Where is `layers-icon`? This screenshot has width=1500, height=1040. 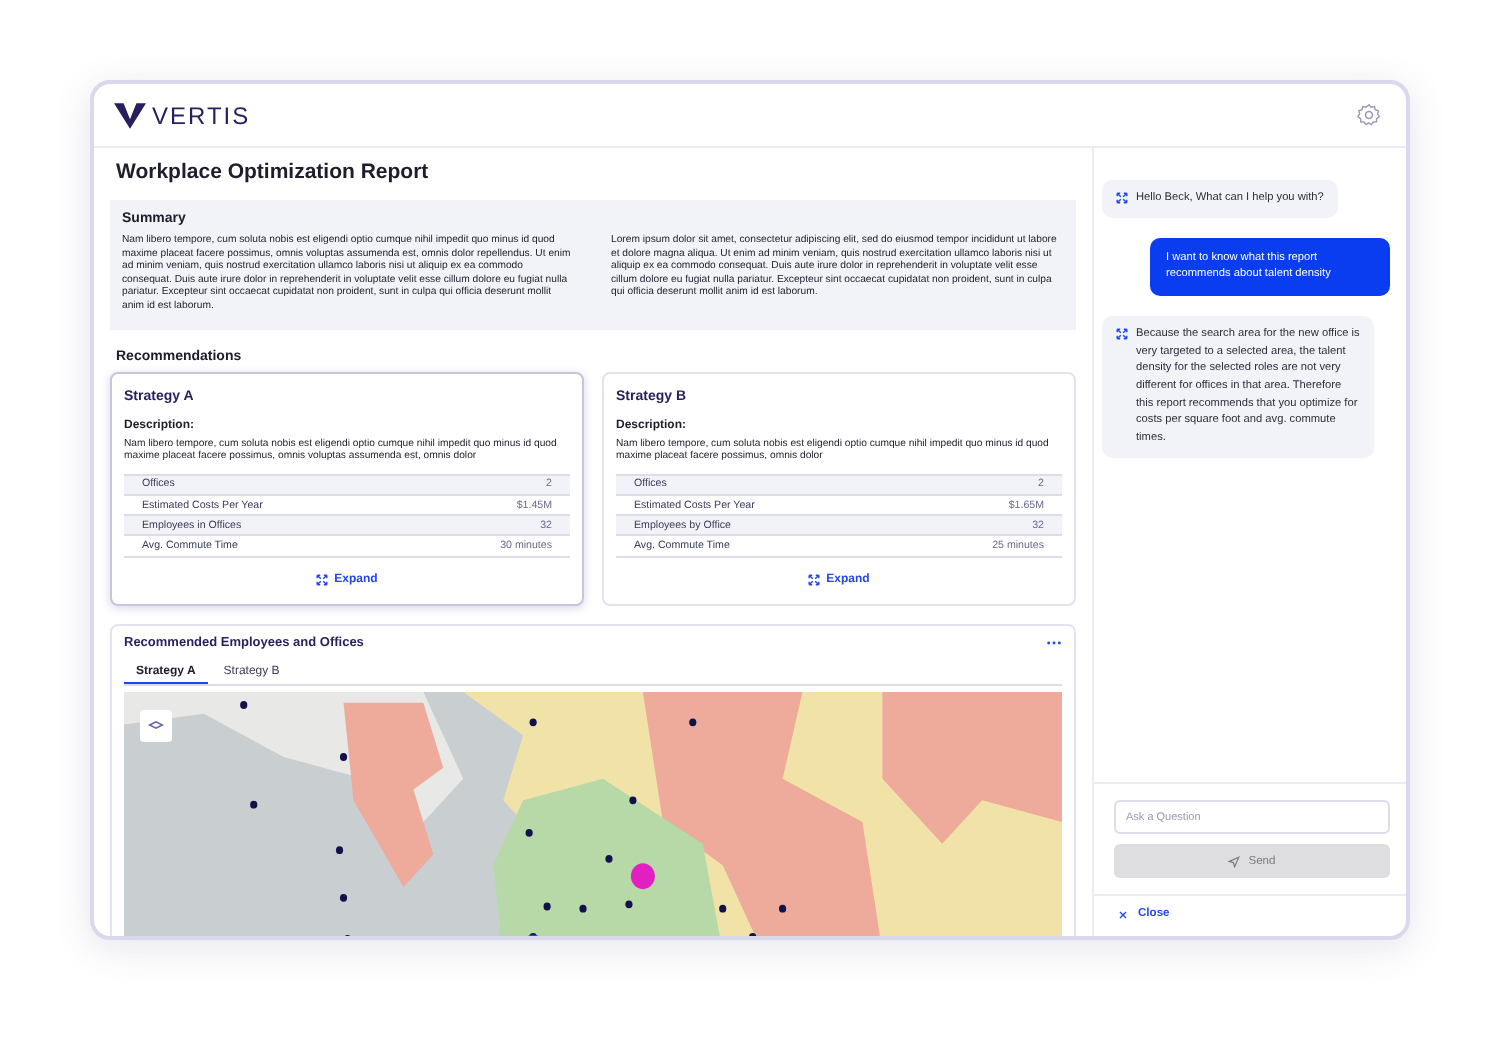 layers-icon is located at coordinates (156, 725).